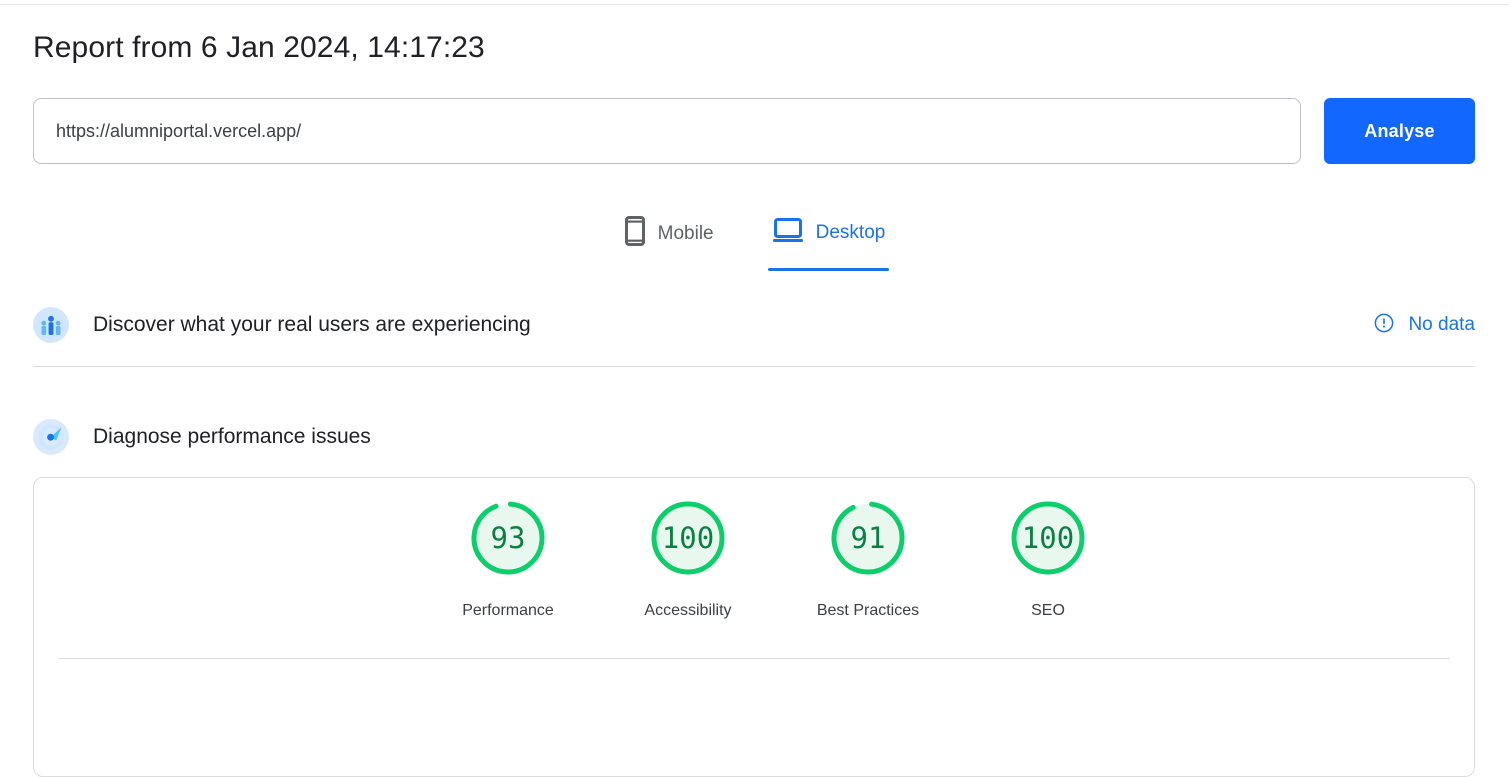  Describe the element at coordinates (508, 610) in the screenshot. I see `gauge-label-performance: Performance` at that location.